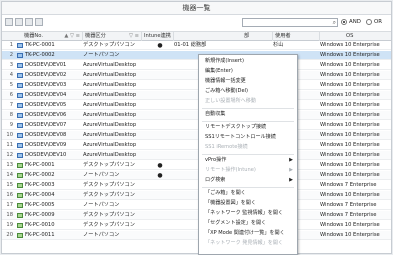 The height and width of the screenshot is (255, 393). I want to click on table-row: 20 FK-PC-0011 ノートパソコン Windows 10 Enterprise, so click(196, 235).